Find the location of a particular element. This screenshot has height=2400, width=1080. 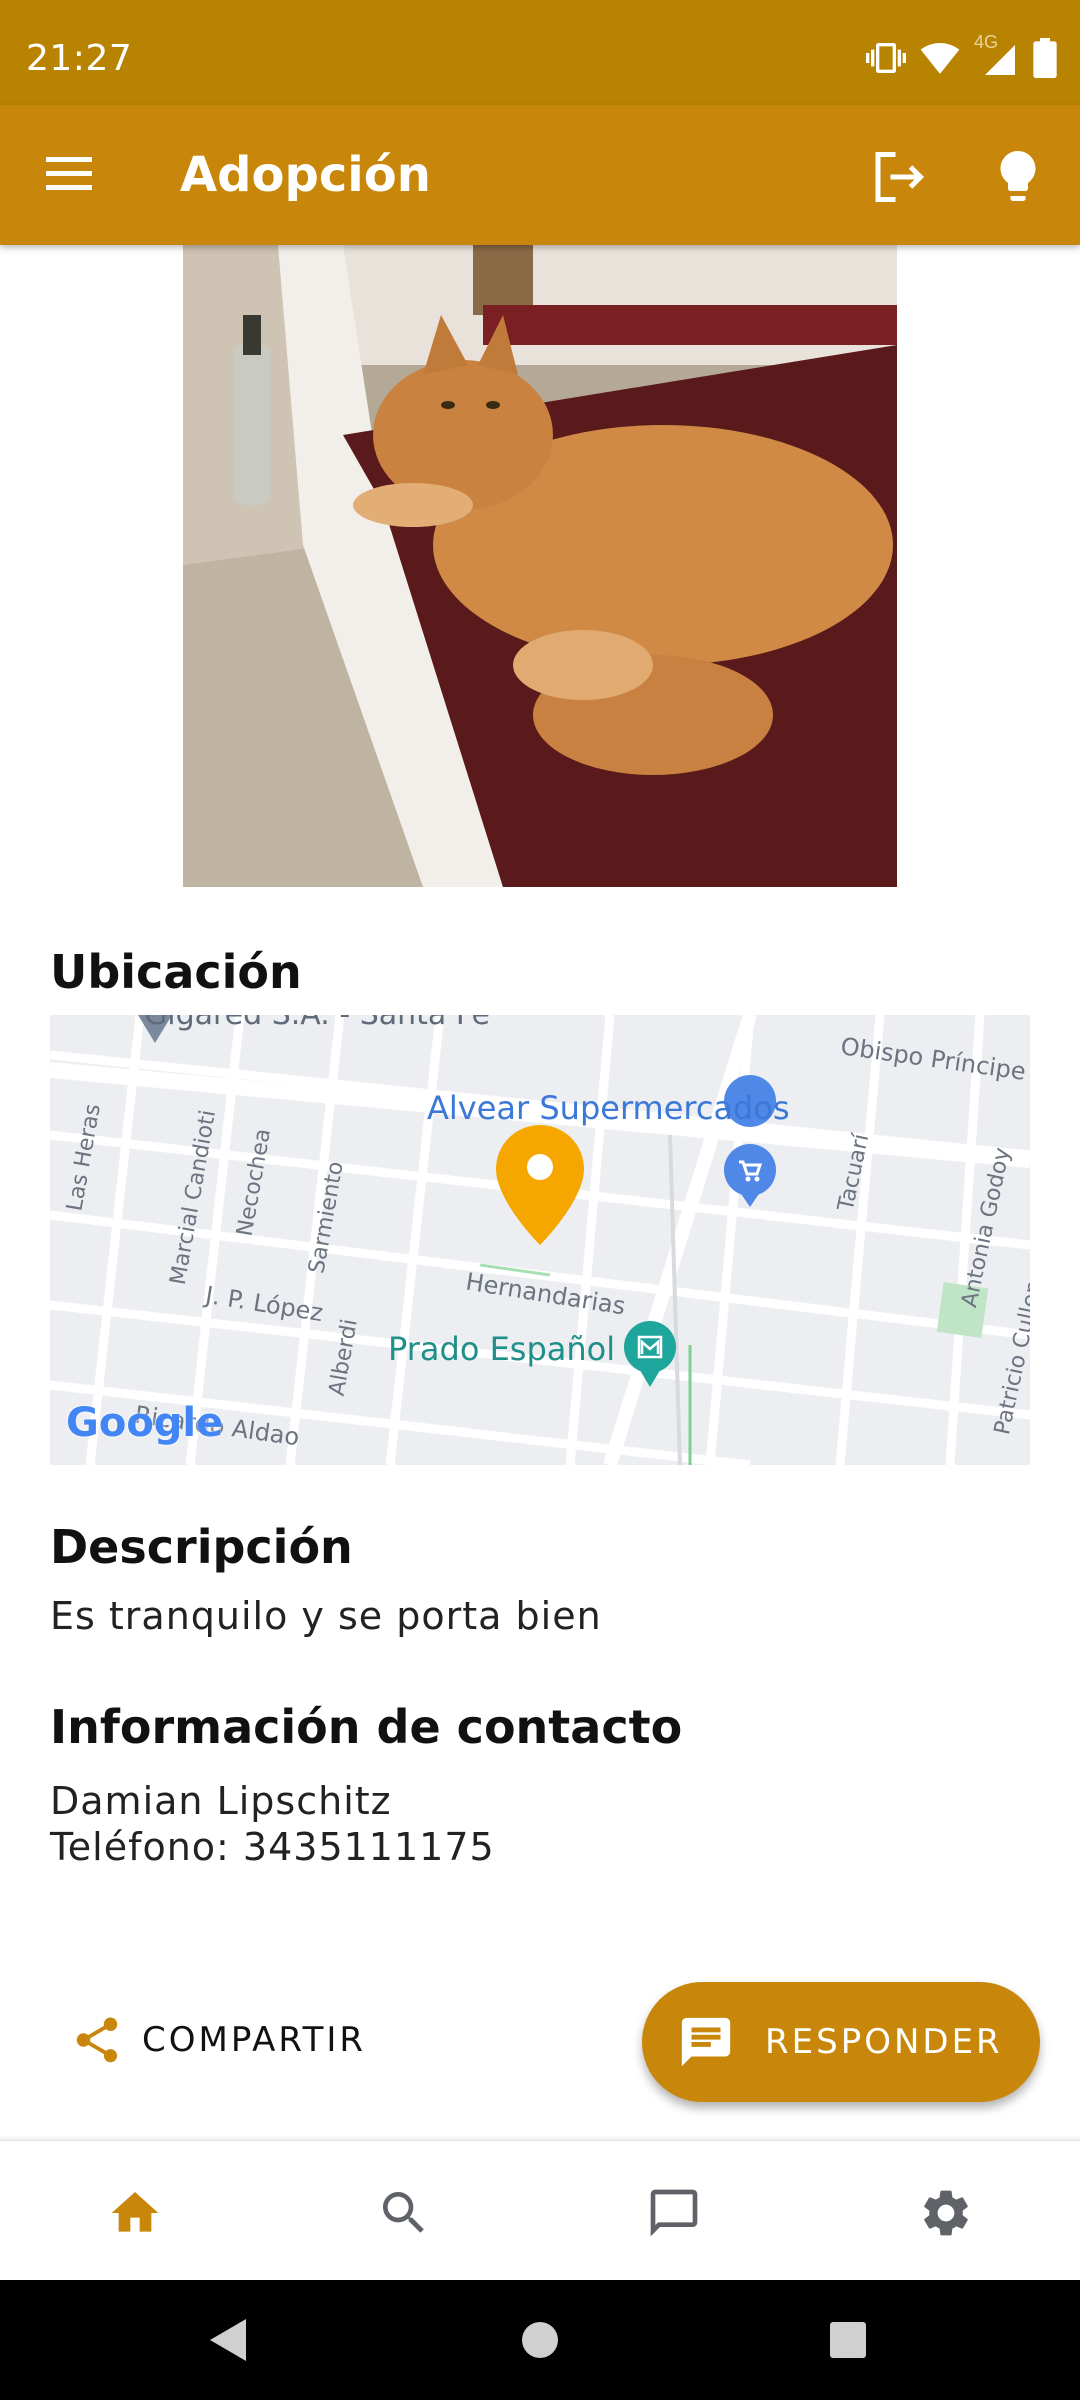

settings-icon is located at coordinates (946, 2213).